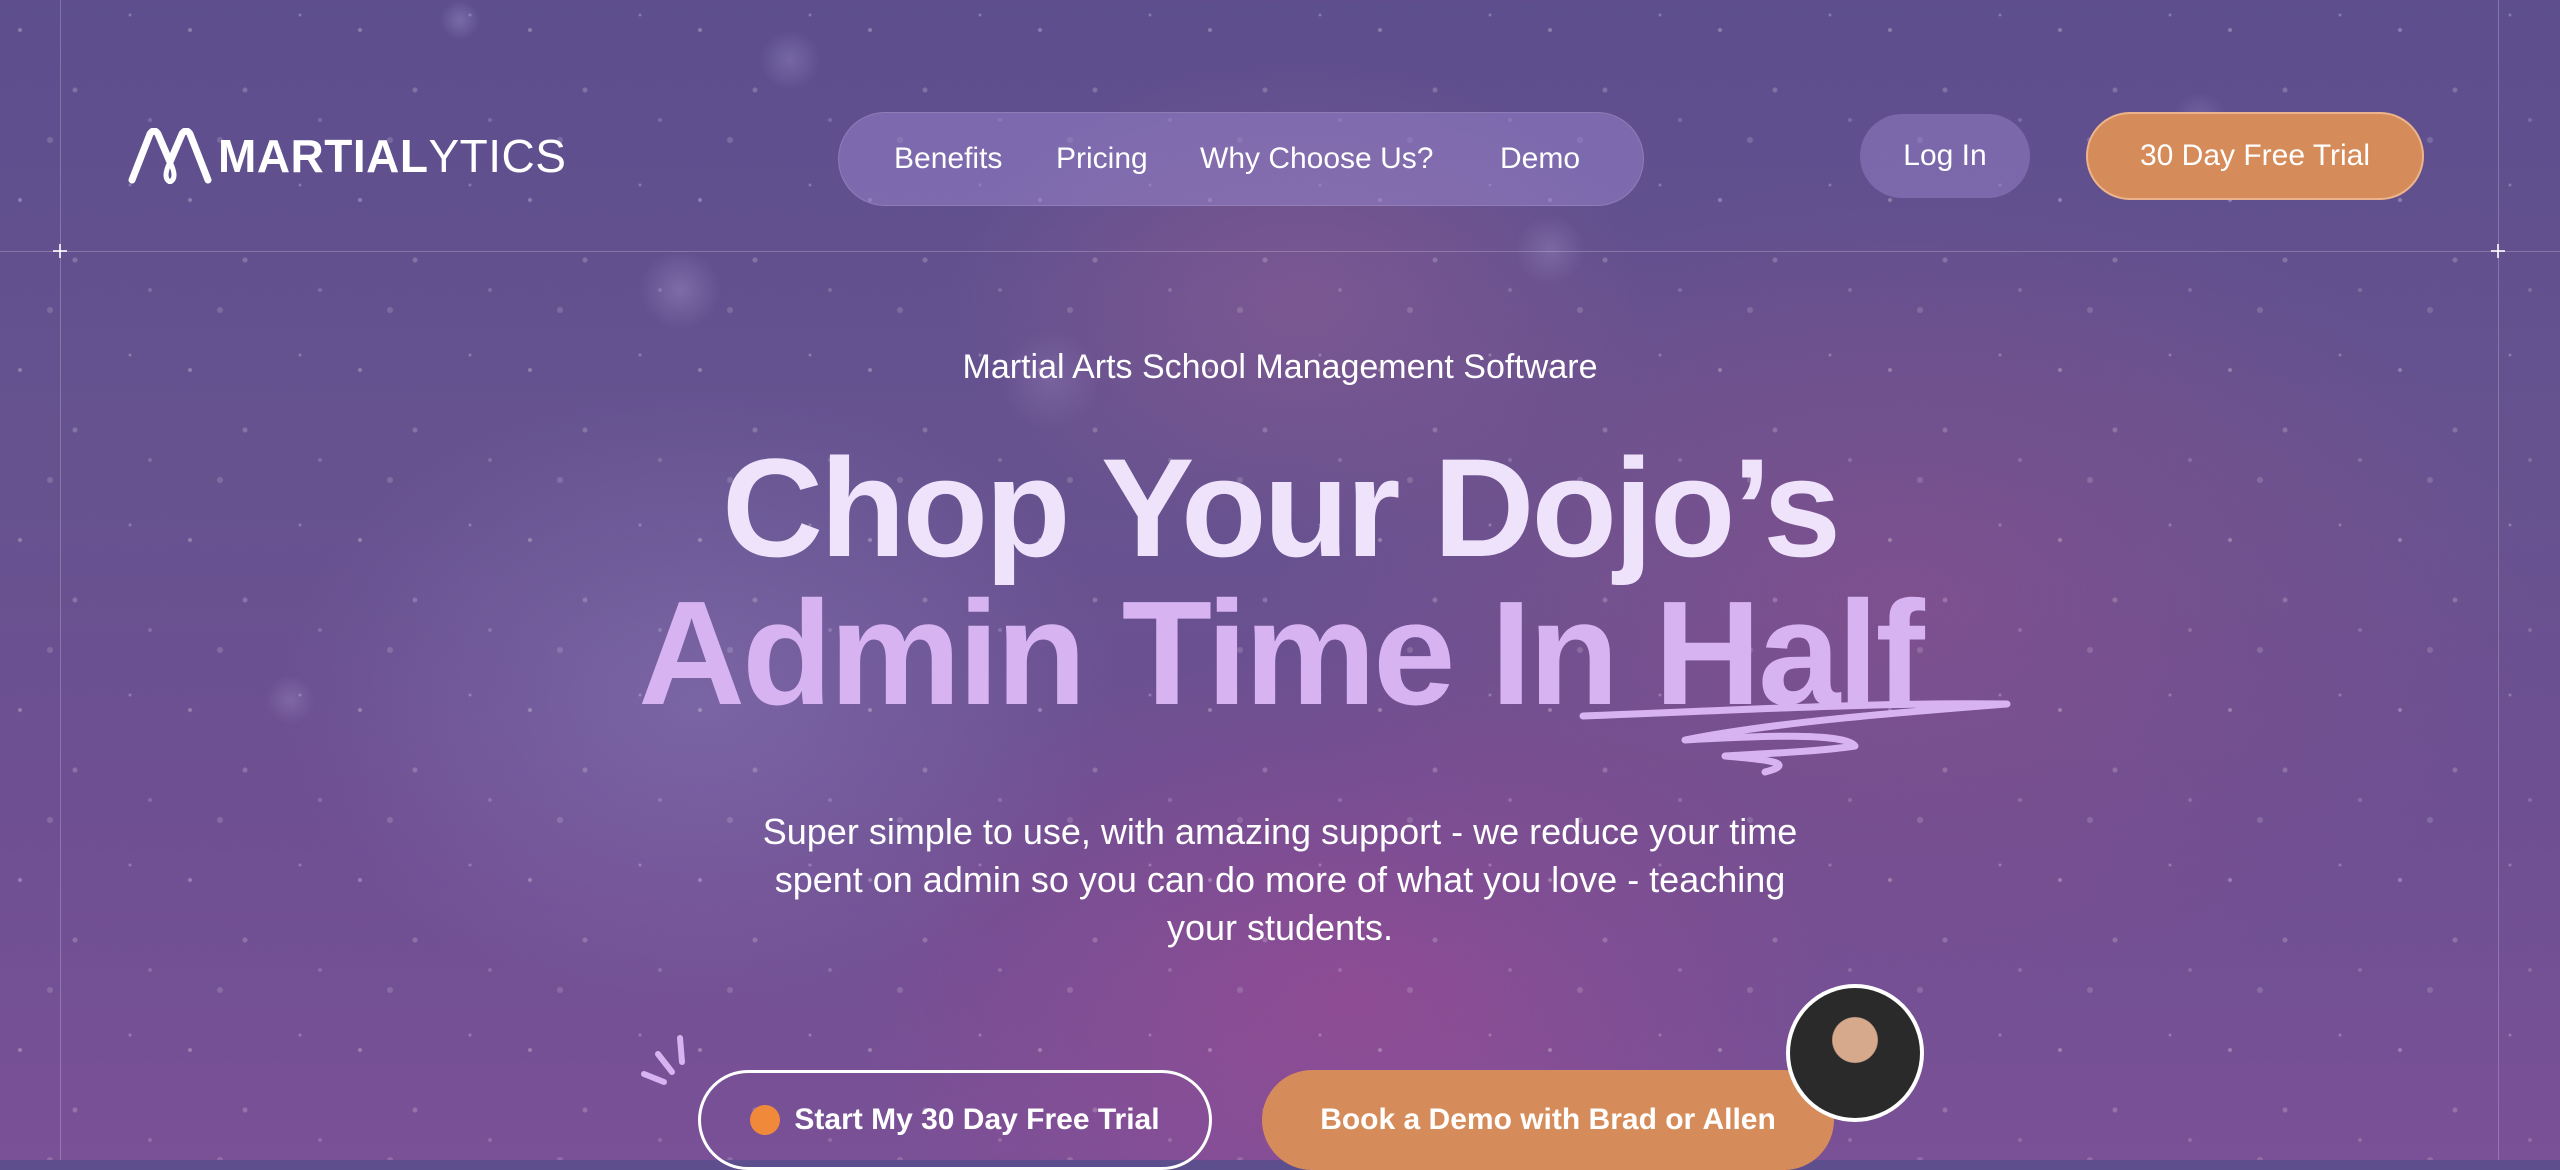 The height and width of the screenshot is (1170, 2560). What do you see at coordinates (1945, 156) in the screenshot?
I see `login-button: Log In` at bounding box center [1945, 156].